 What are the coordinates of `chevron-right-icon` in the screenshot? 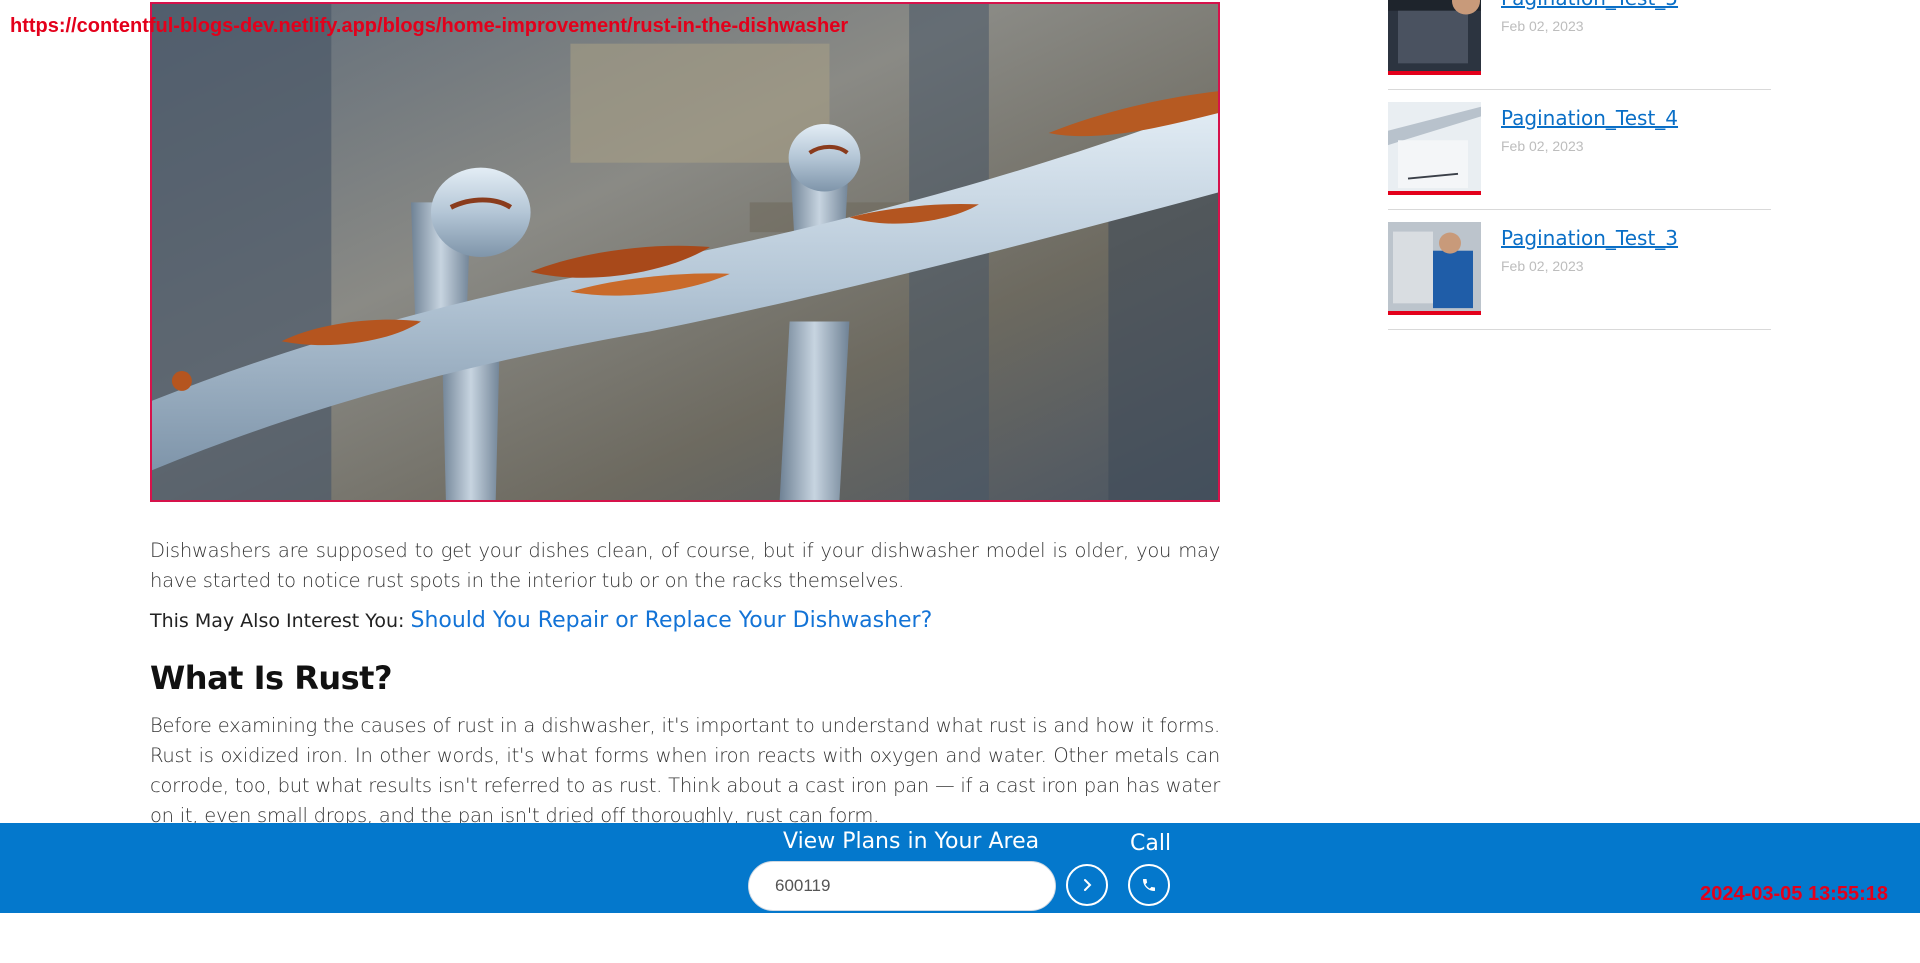 It's located at (1088, 885).